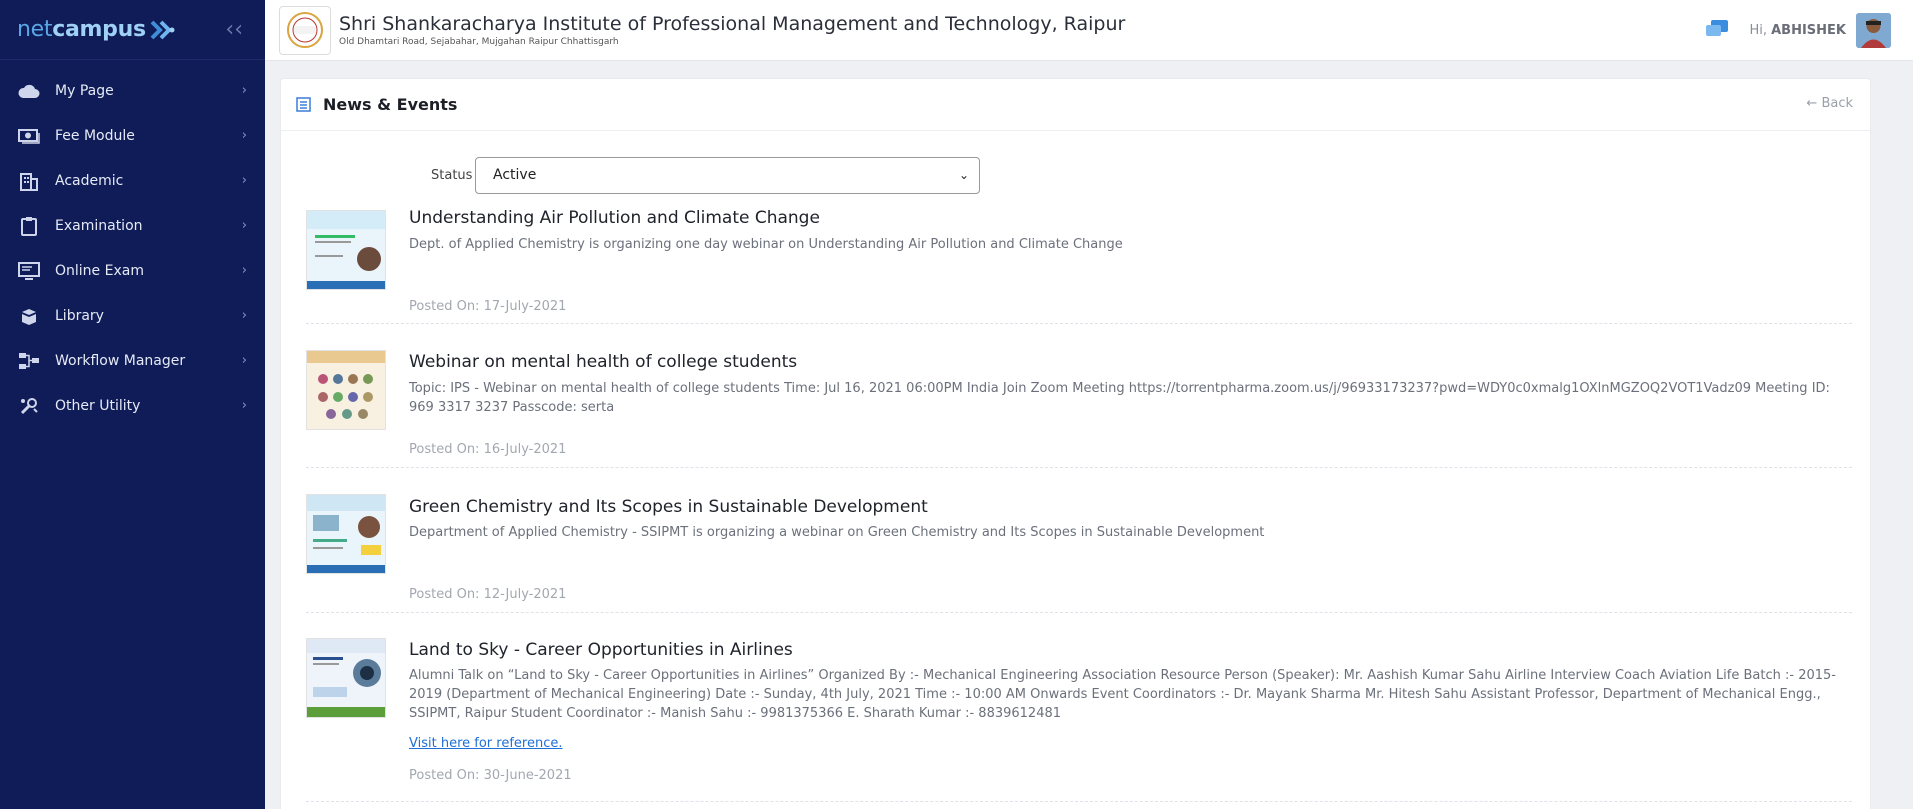 The height and width of the screenshot is (809, 1913). What do you see at coordinates (29, 91) in the screenshot?
I see `cloud-icon` at bounding box center [29, 91].